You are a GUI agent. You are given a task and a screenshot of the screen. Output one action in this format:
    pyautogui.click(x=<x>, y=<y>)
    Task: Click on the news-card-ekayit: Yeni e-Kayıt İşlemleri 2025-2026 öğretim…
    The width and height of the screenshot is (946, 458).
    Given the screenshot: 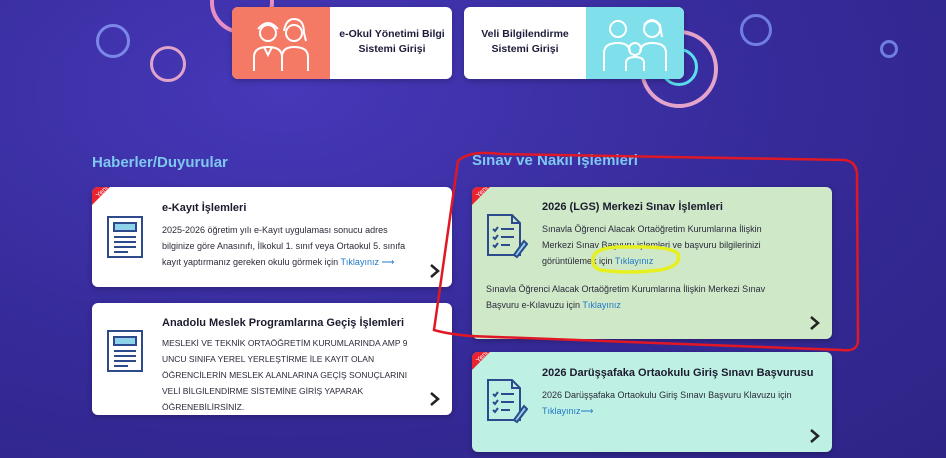 What is the action you would take?
    pyautogui.click(x=272, y=237)
    